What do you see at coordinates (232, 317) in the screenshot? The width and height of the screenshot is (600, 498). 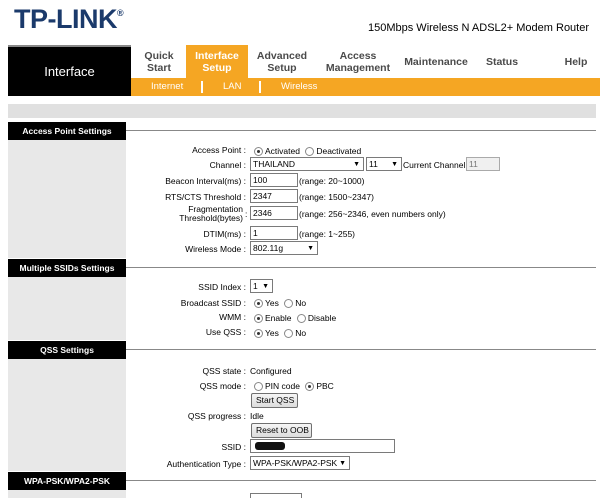 I see `wmm-label: WMM :` at bounding box center [232, 317].